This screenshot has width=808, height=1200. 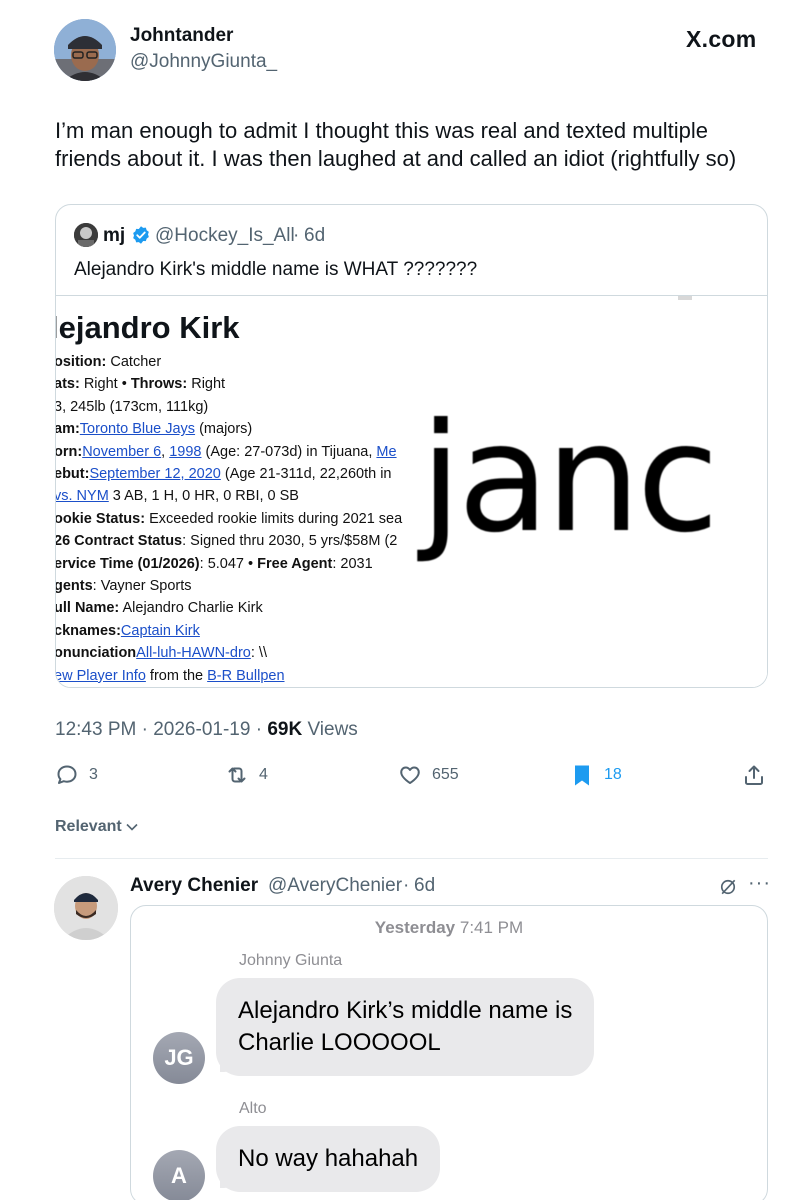 What do you see at coordinates (264, 653) in the screenshot?
I see `info-value: \` at bounding box center [264, 653].